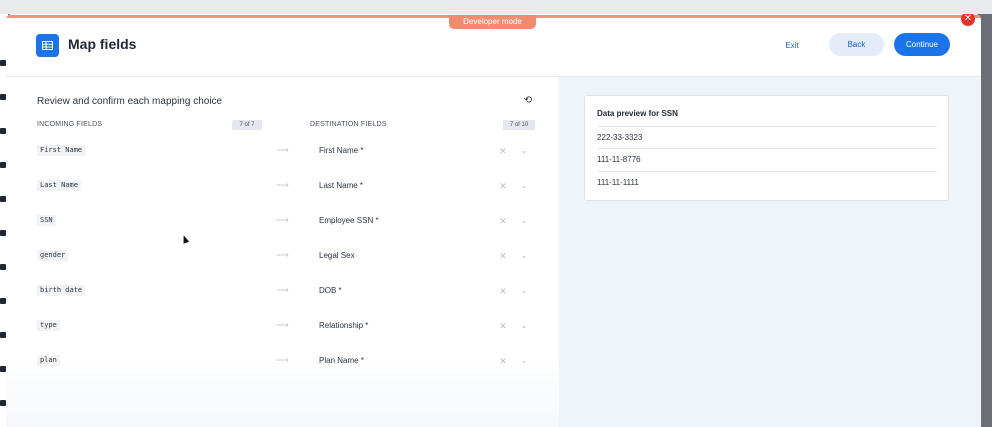 Image resolution: width=992 pixels, height=427 pixels. I want to click on incoming-field: plan, so click(48, 360).